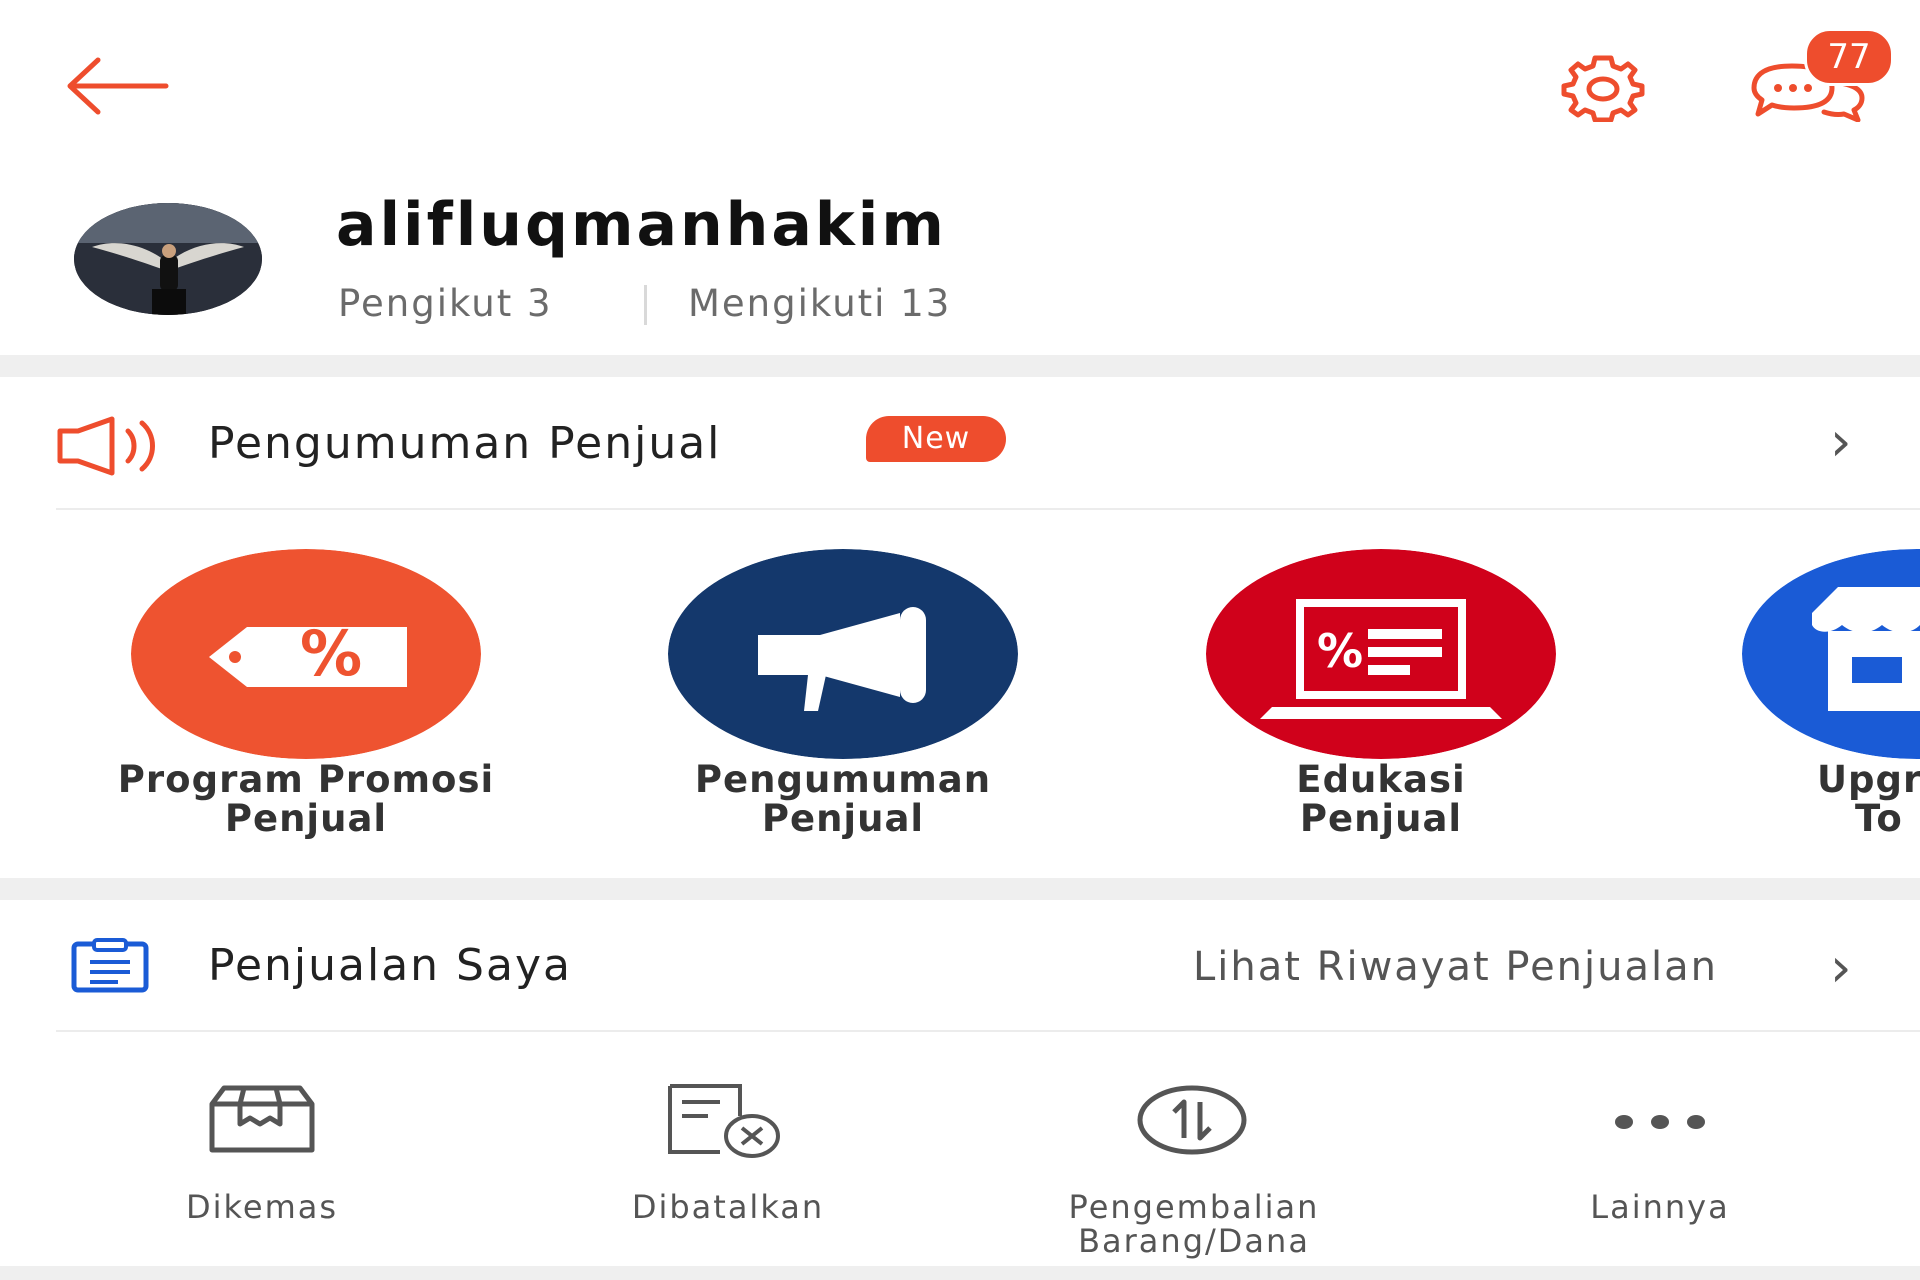 Image resolution: width=1920 pixels, height=1280 pixels. Describe the element at coordinates (641, 225) in the screenshot. I see `username: alifluqmanhakim` at that location.